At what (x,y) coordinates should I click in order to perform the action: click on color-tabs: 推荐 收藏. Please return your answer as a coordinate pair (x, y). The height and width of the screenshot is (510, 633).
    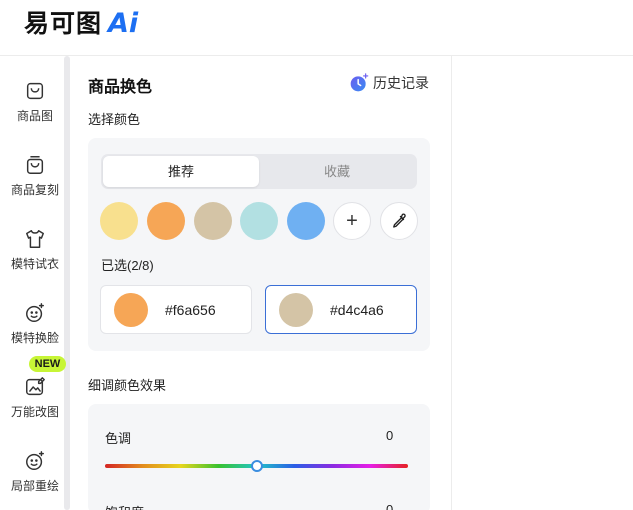
    Looking at the image, I should click on (259, 171).